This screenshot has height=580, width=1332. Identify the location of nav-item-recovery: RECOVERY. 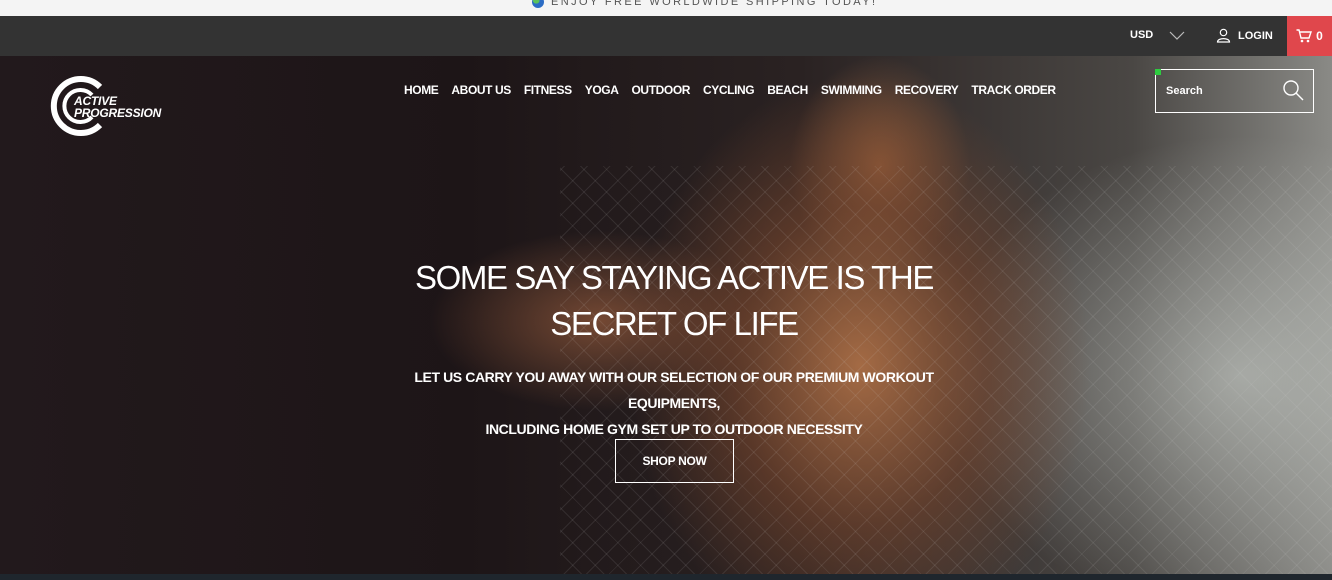
(927, 90).